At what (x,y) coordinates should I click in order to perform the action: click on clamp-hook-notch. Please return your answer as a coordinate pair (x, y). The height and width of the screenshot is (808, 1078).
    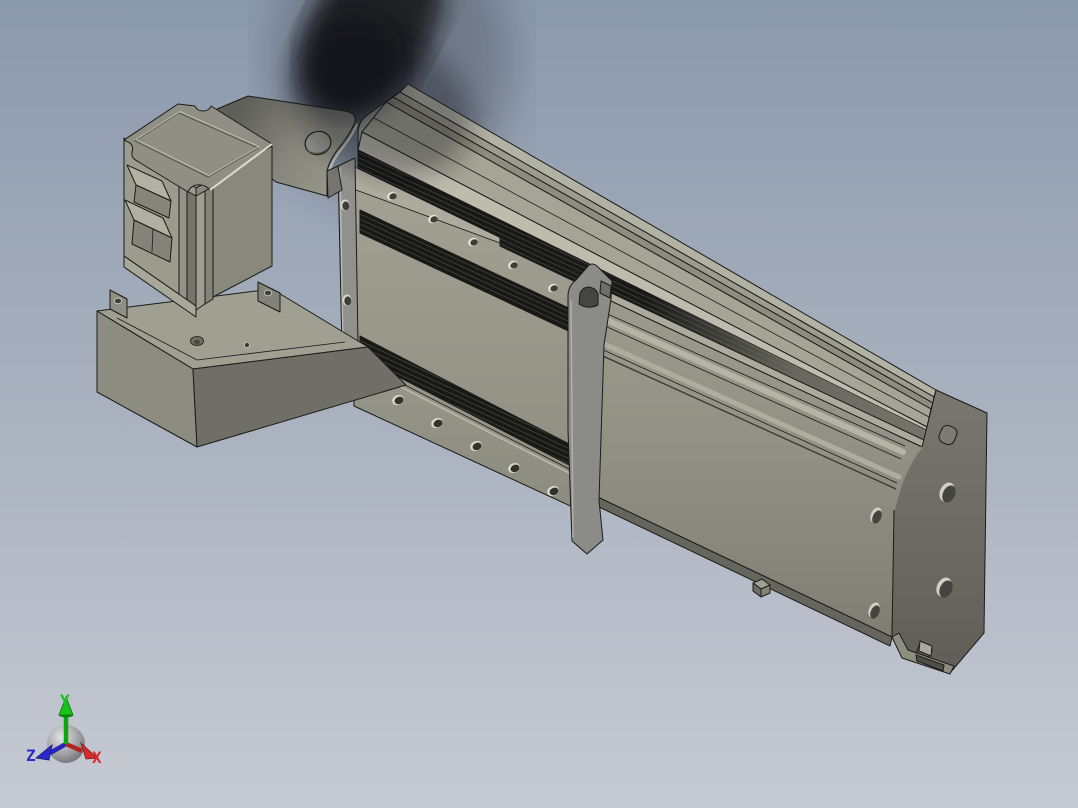
    Looking at the image, I should click on (588, 297).